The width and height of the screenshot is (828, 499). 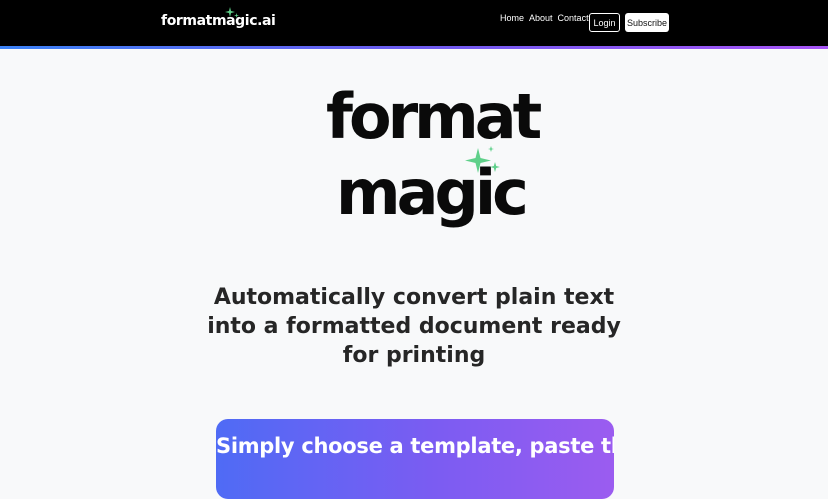 What do you see at coordinates (604, 22) in the screenshot?
I see `login-button: Login` at bounding box center [604, 22].